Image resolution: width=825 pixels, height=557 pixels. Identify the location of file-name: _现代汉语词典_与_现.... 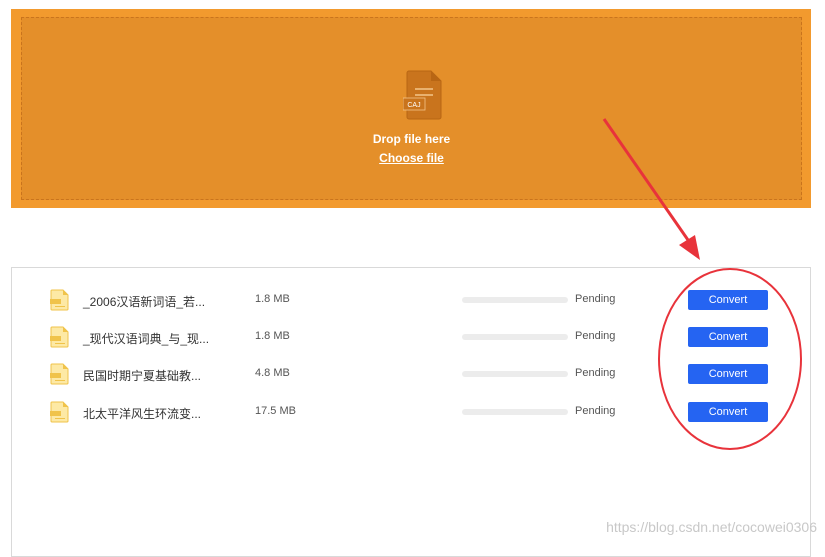
(146, 339).